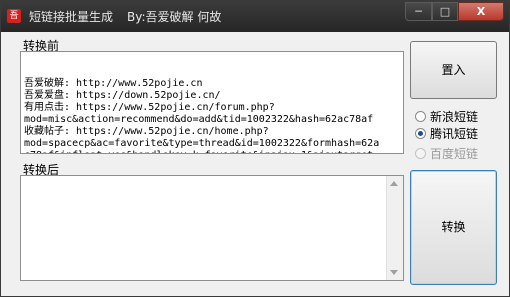 This screenshot has width=510, height=297. Describe the element at coordinates (454, 117) in the screenshot. I see `option-sina-label: 新浪短链` at that location.